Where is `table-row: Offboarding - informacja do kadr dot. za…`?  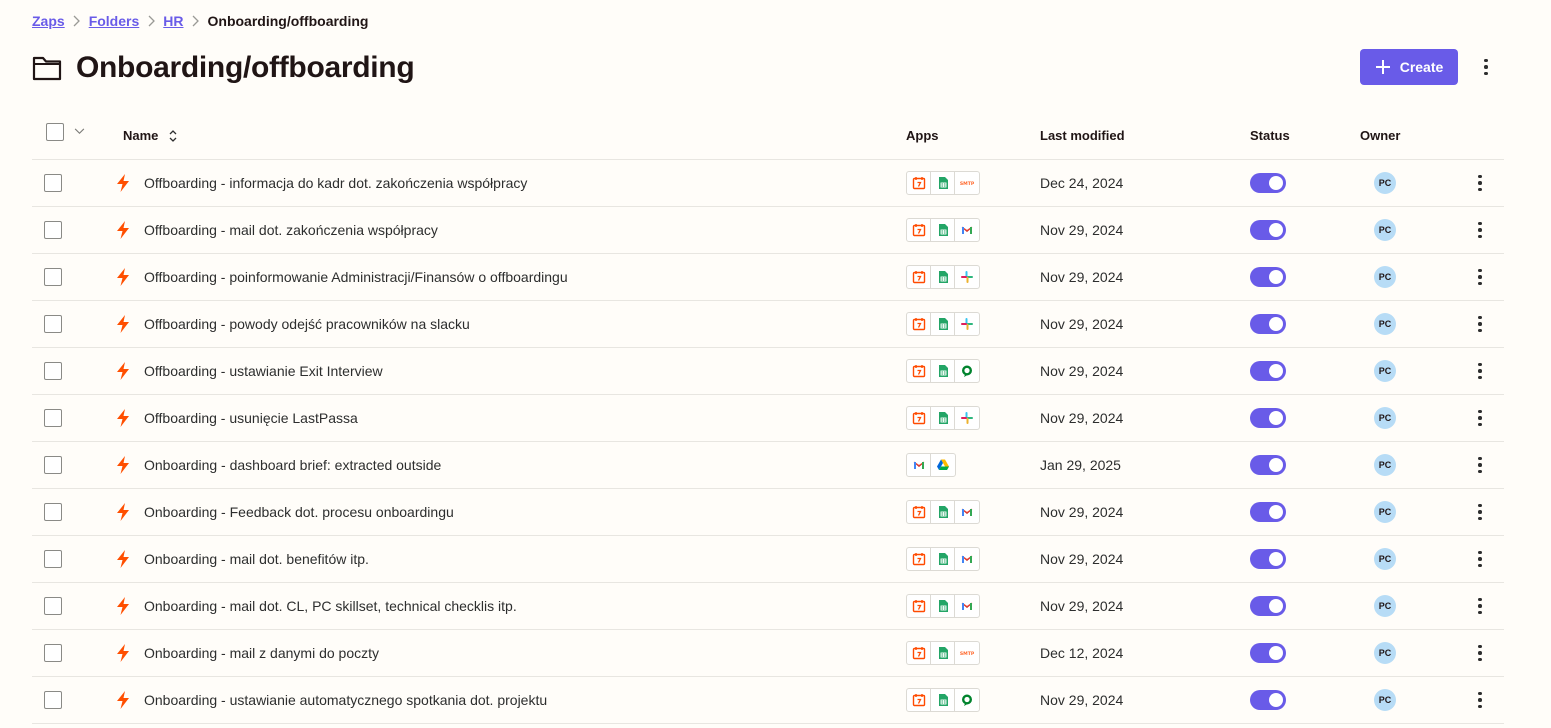
table-row: Offboarding - informacja do kadr dot. za… is located at coordinates (768, 183).